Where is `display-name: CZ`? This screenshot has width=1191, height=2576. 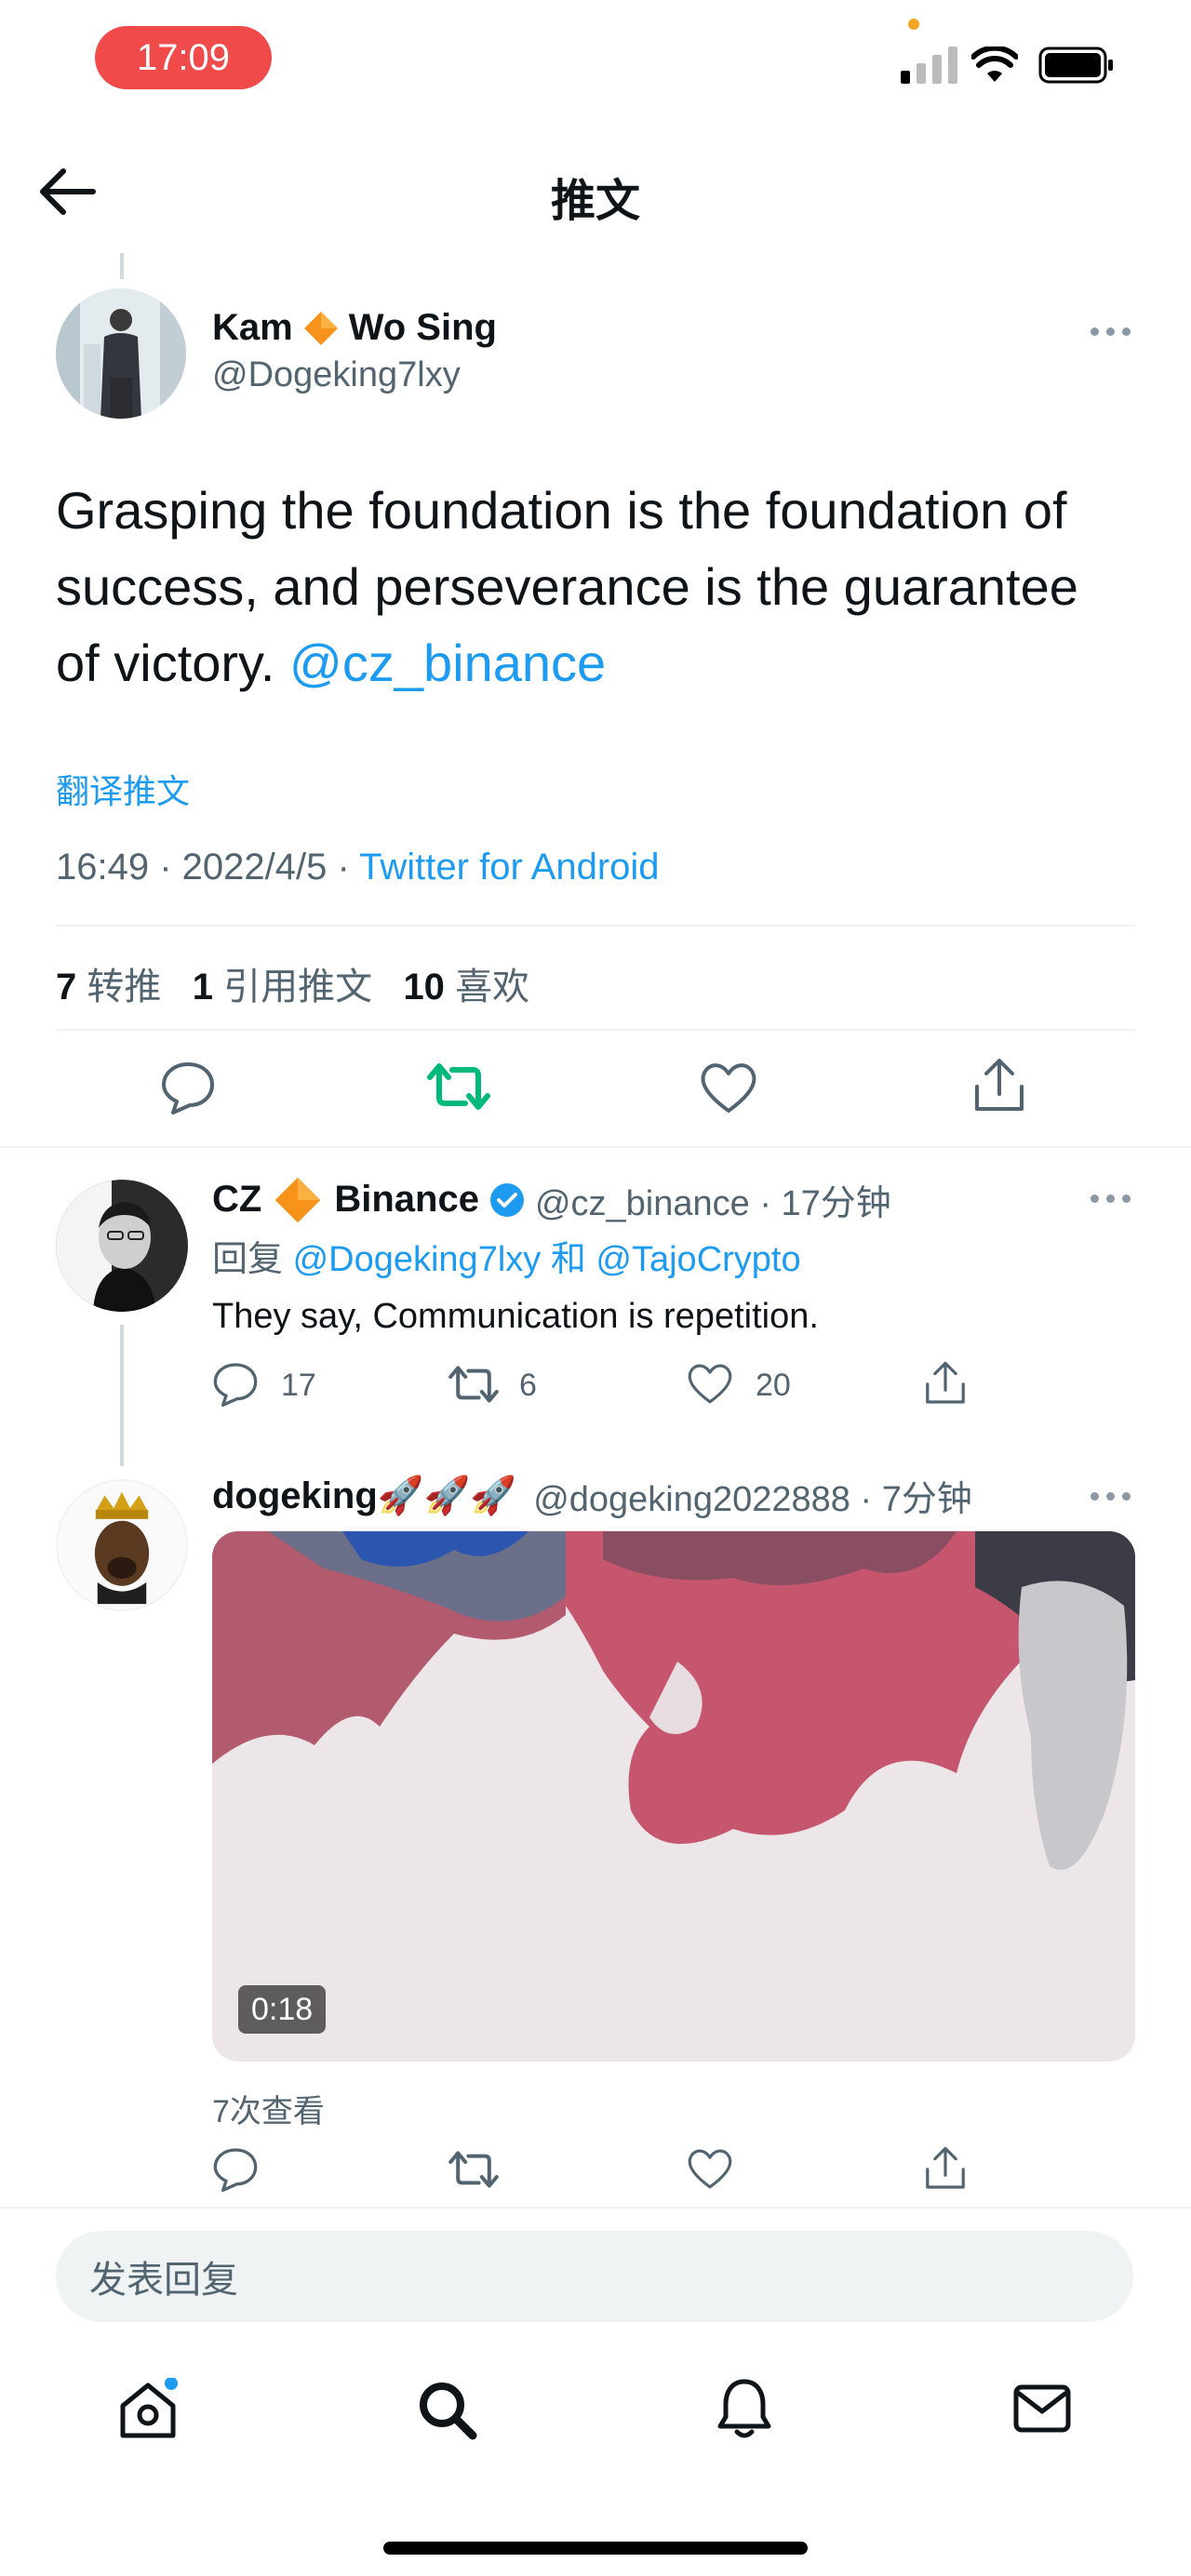
display-name: CZ is located at coordinates (236, 1200).